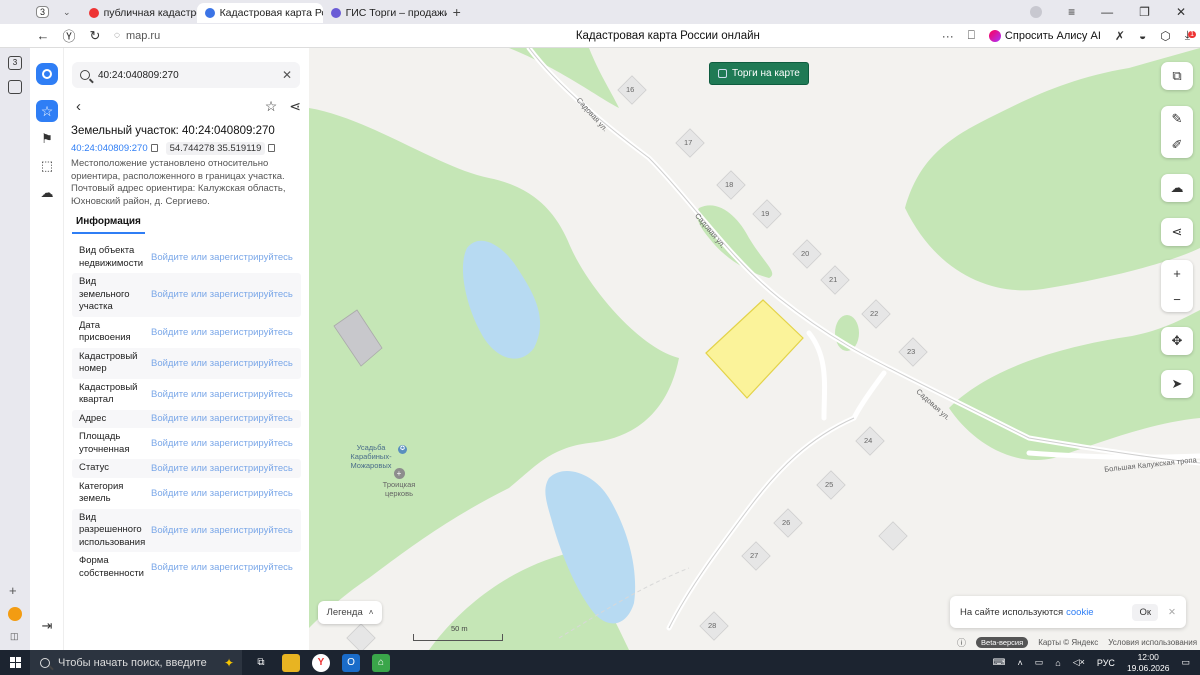 This screenshot has height=675, width=1200. I want to click on login-icon: ⇥, so click(47, 626).